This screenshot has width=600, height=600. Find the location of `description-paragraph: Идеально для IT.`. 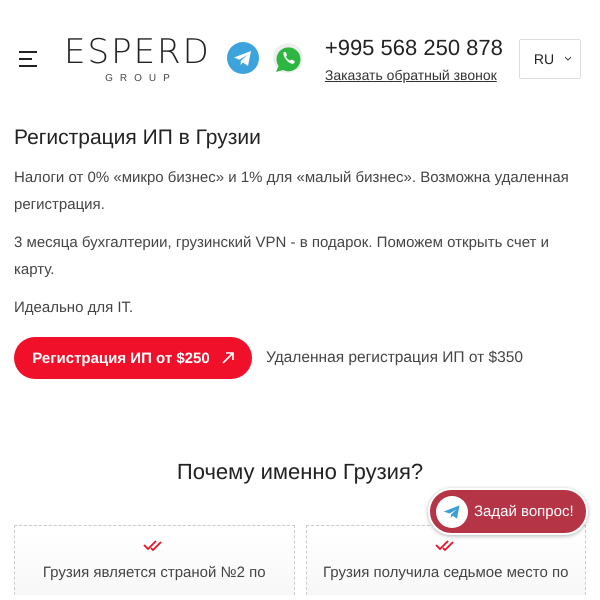

description-paragraph: Идеально для IT. is located at coordinates (74, 308).